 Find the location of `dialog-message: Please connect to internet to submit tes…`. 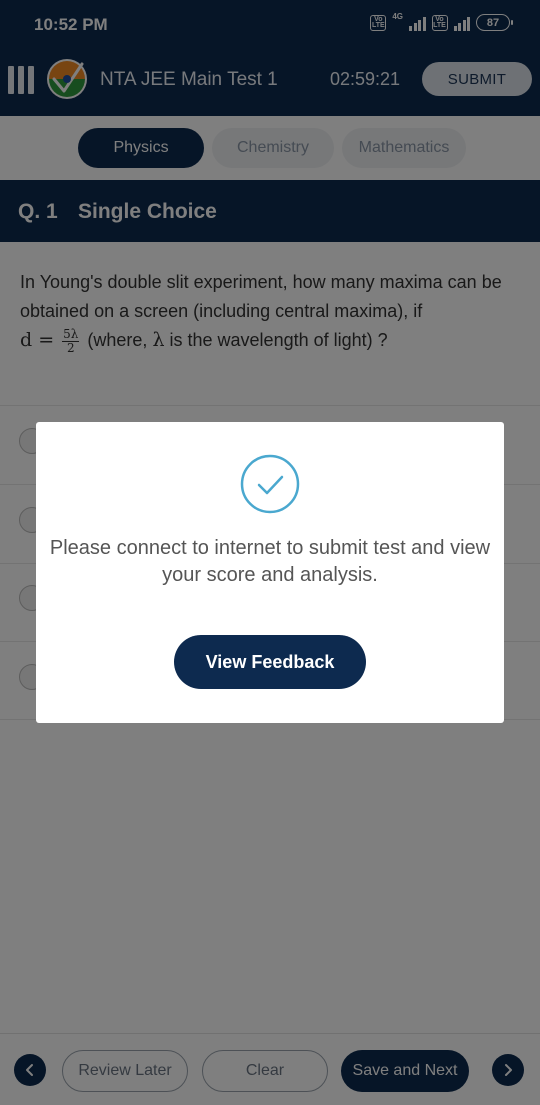

dialog-message: Please connect to internet to submit tes… is located at coordinates (270, 561).